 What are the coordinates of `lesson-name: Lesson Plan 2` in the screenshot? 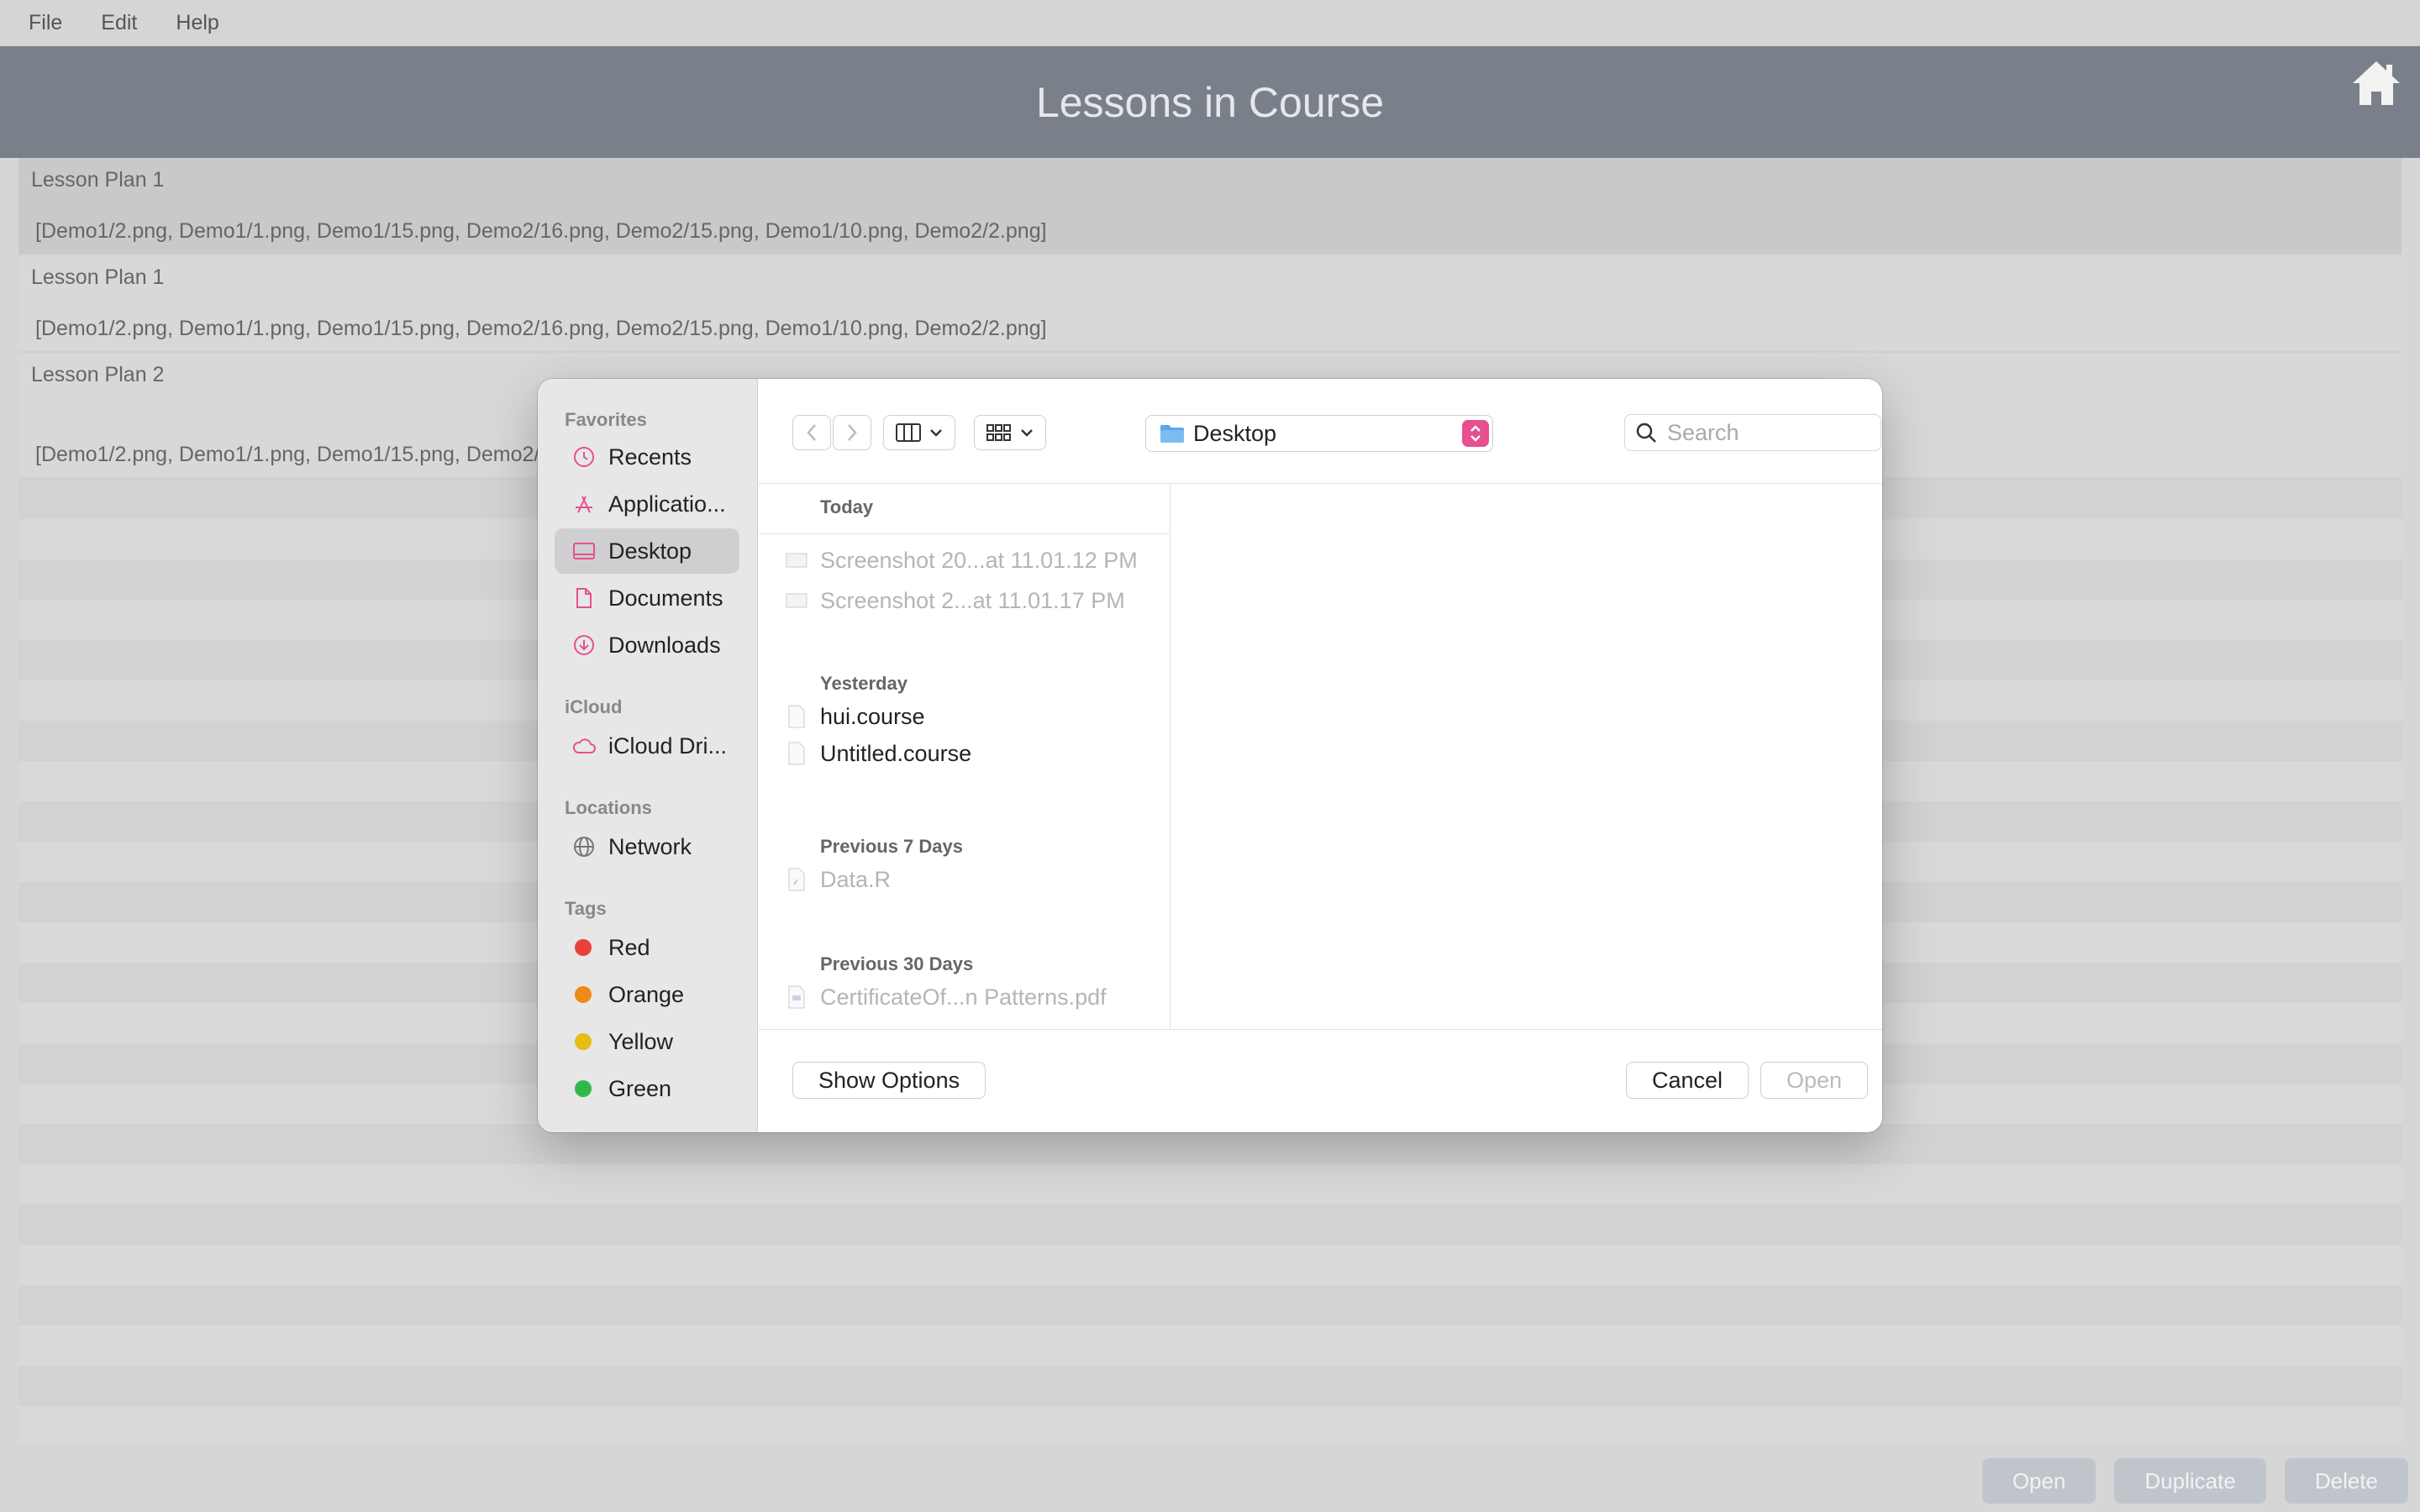 It's located at (98, 374).